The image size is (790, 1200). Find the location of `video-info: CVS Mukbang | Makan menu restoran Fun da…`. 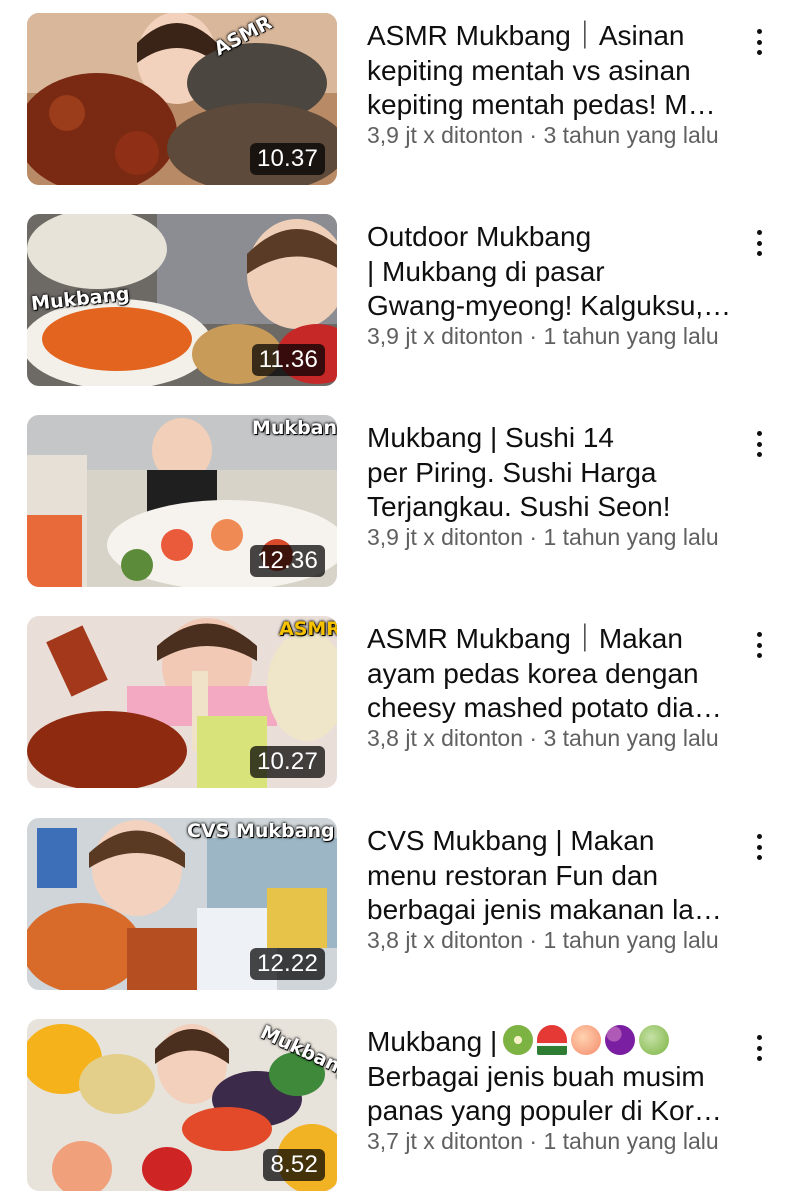

video-info: CVS Mukbang | Makan menu restoran Fun da… is located at coordinates (552, 889).